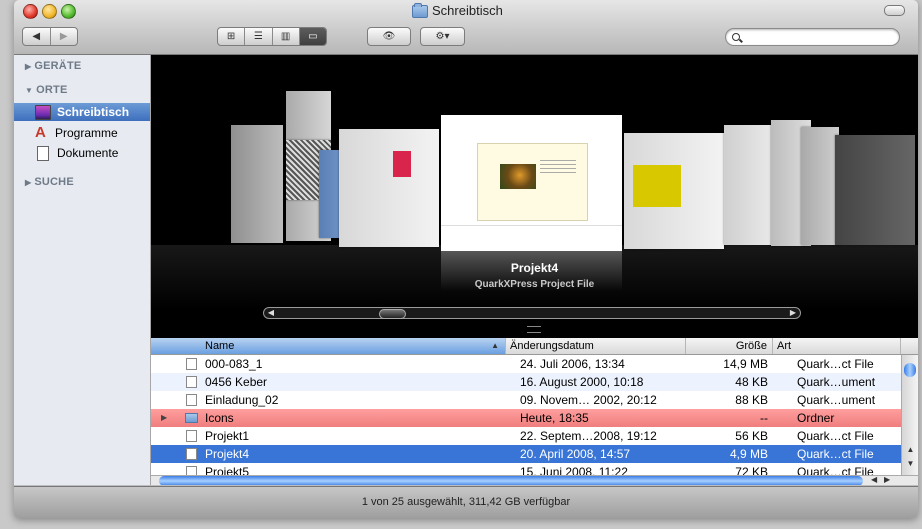 This screenshot has width=922, height=529. What do you see at coordinates (328, 346) in the screenshot?
I see `column-header-name: Name ▲` at bounding box center [328, 346].